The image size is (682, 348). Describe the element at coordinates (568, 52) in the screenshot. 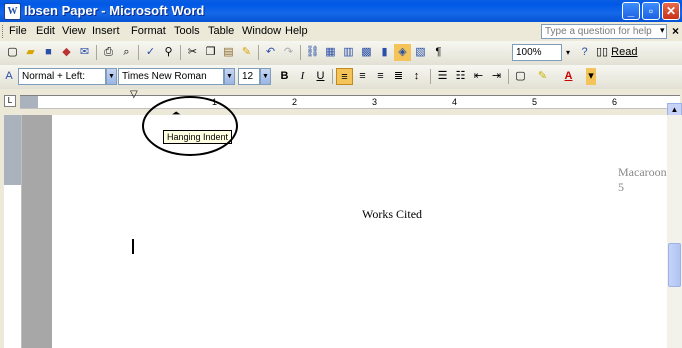

I see `zoom-dropdown-icon: ▾` at that location.